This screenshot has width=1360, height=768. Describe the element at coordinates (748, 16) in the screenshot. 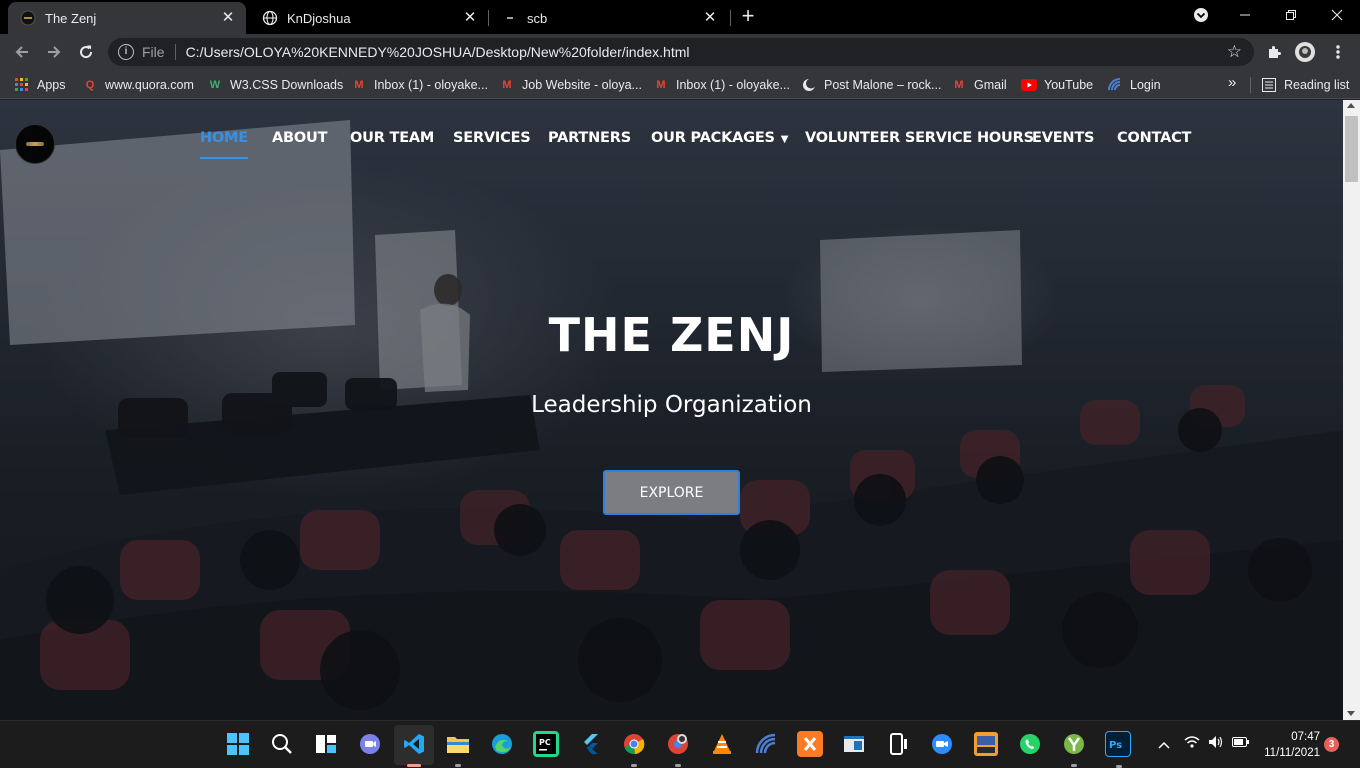

I see `new-tab-button: +` at that location.